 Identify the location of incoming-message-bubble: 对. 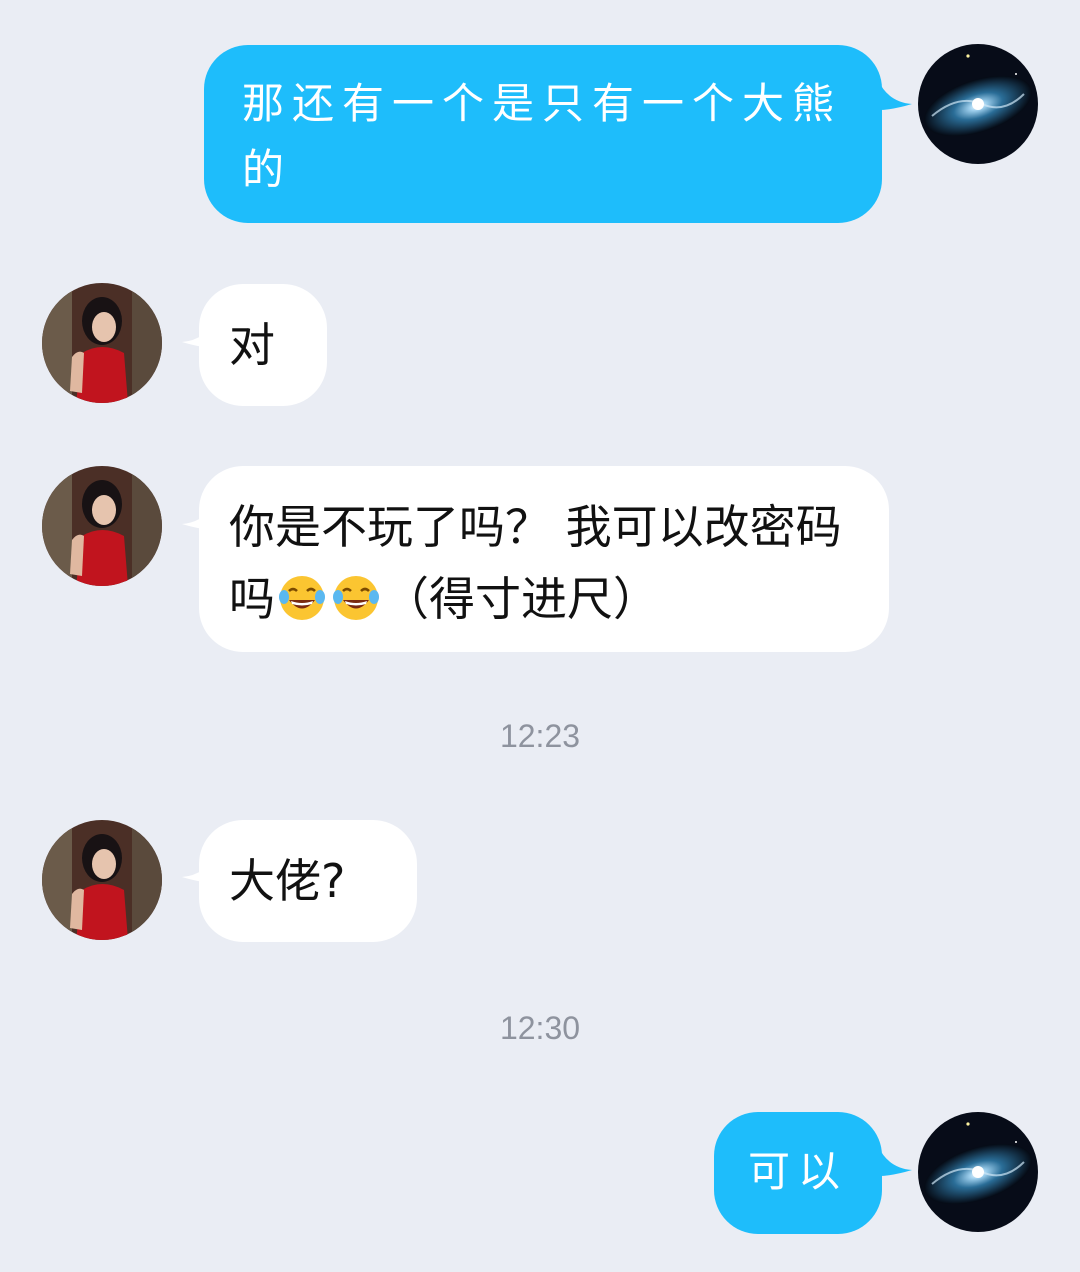
(263, 345).